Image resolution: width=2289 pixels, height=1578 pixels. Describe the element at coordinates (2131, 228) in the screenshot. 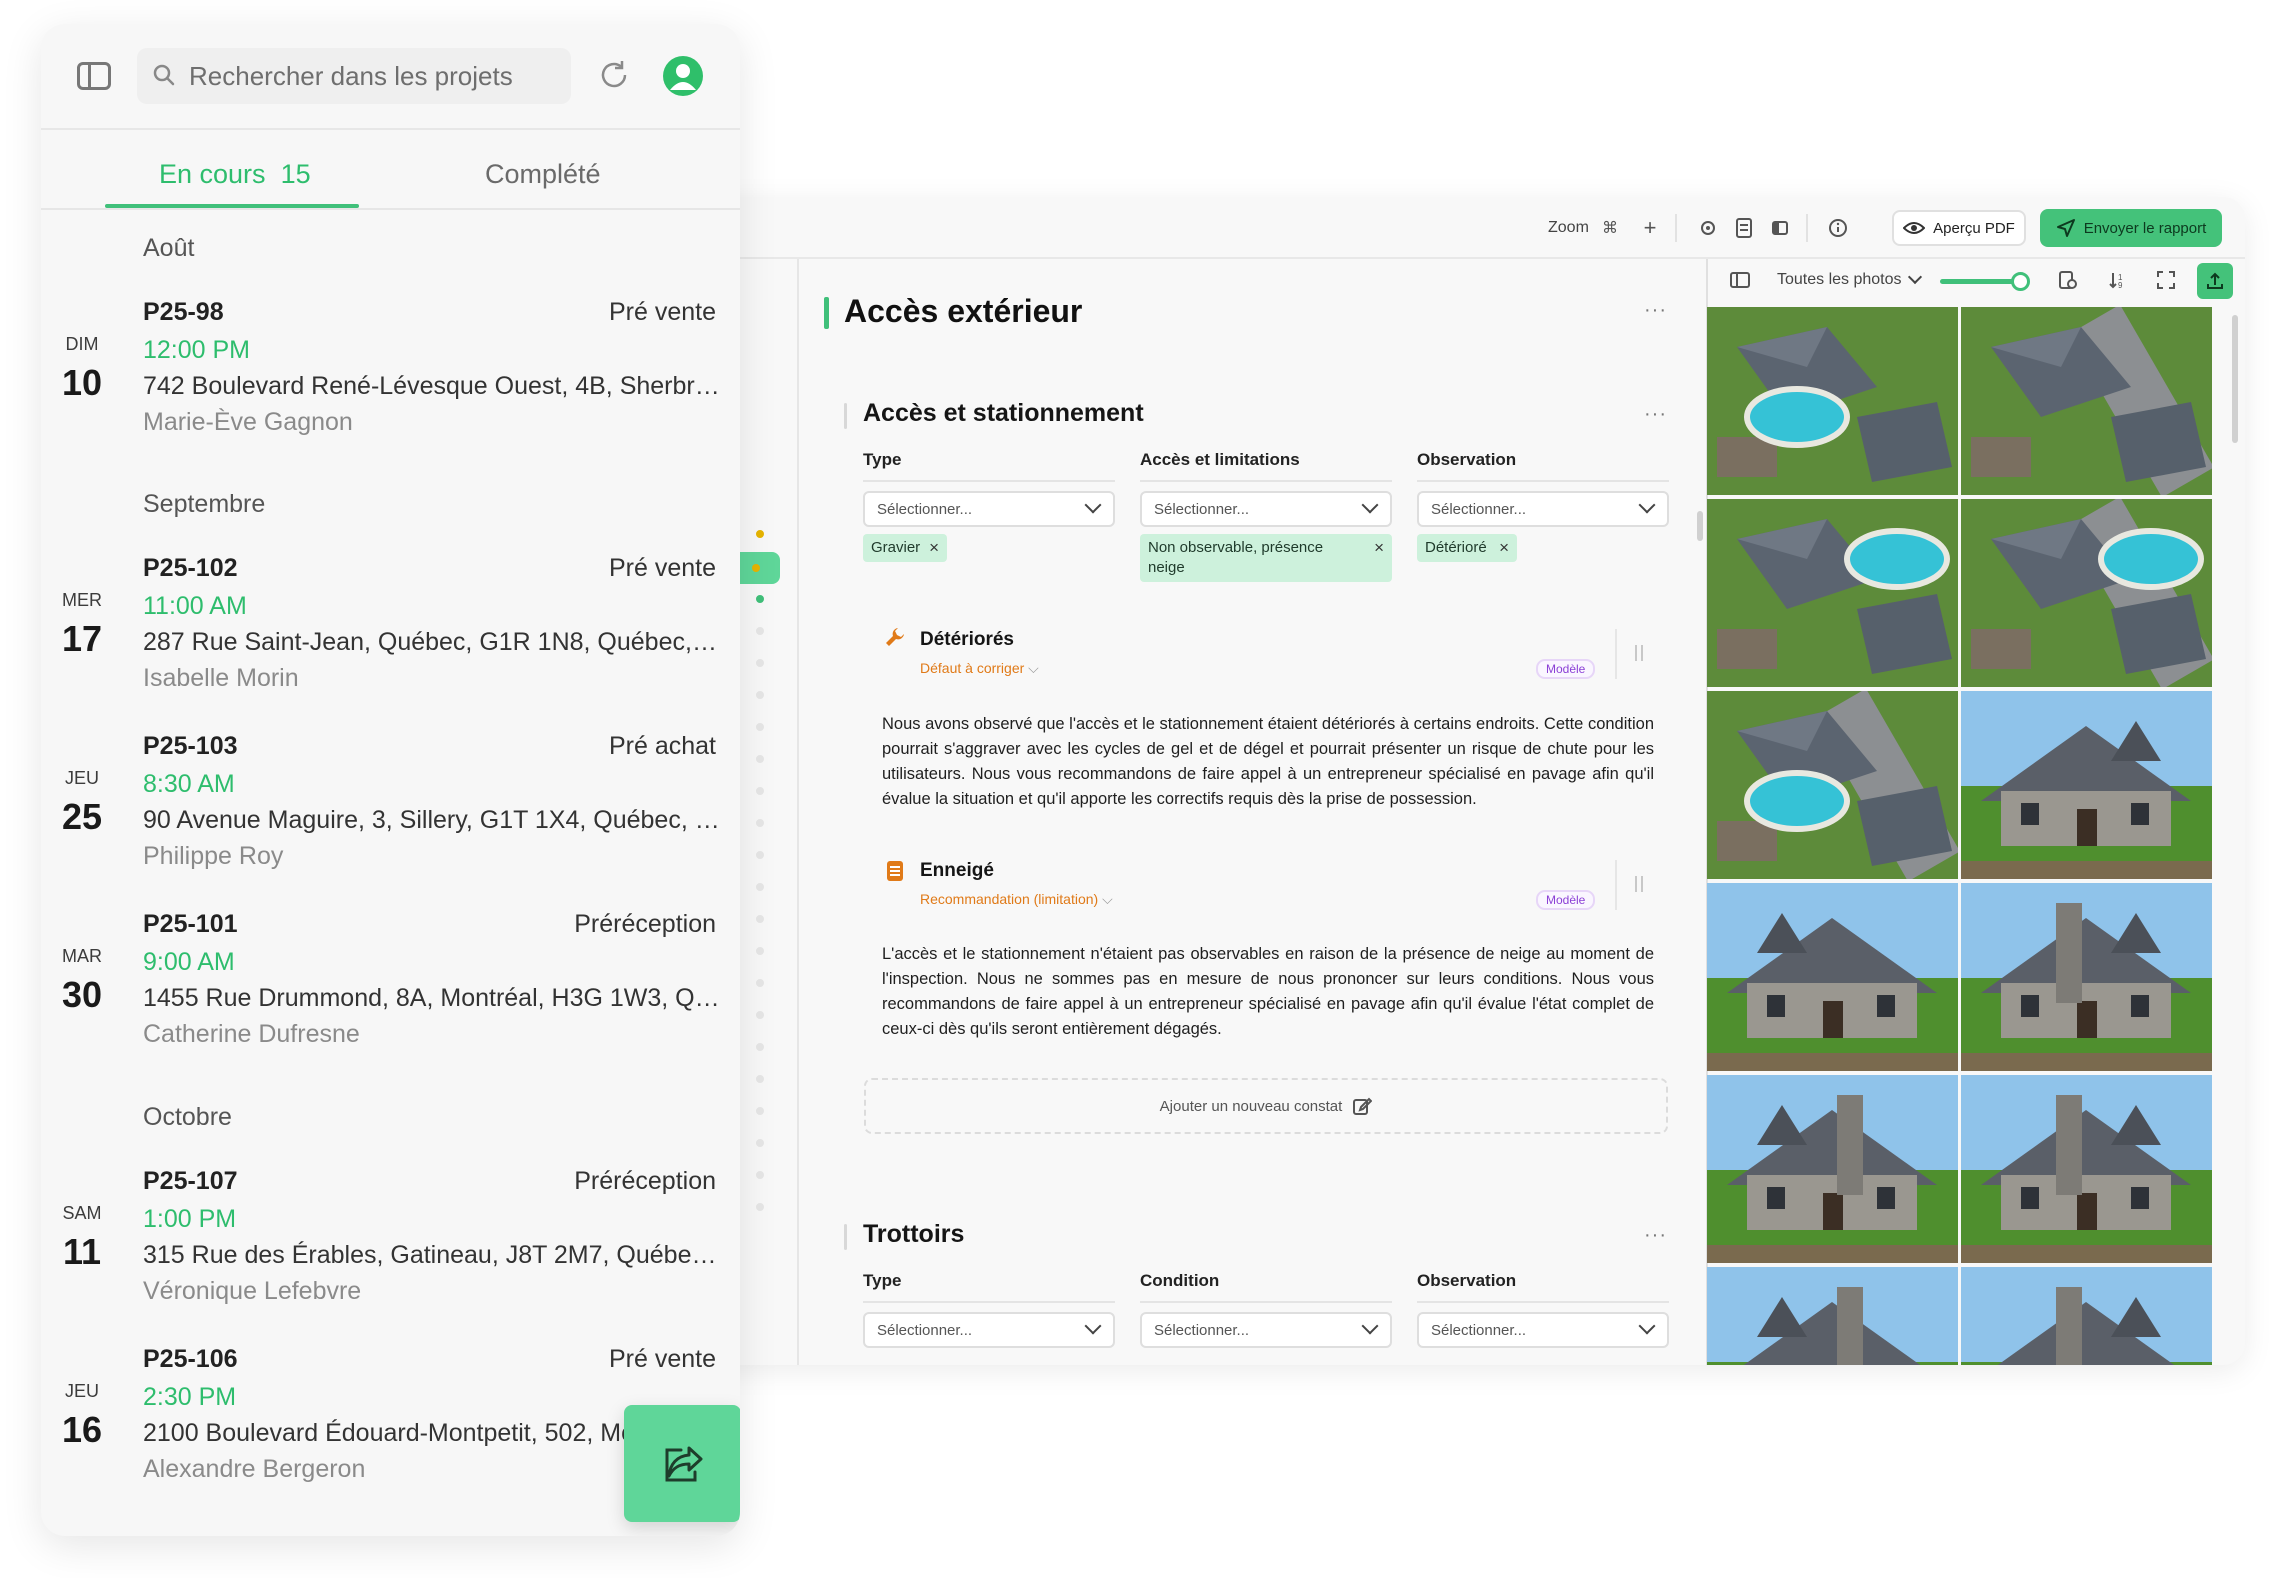

I see `send-report-button: Envoyer le rapport` at that location.